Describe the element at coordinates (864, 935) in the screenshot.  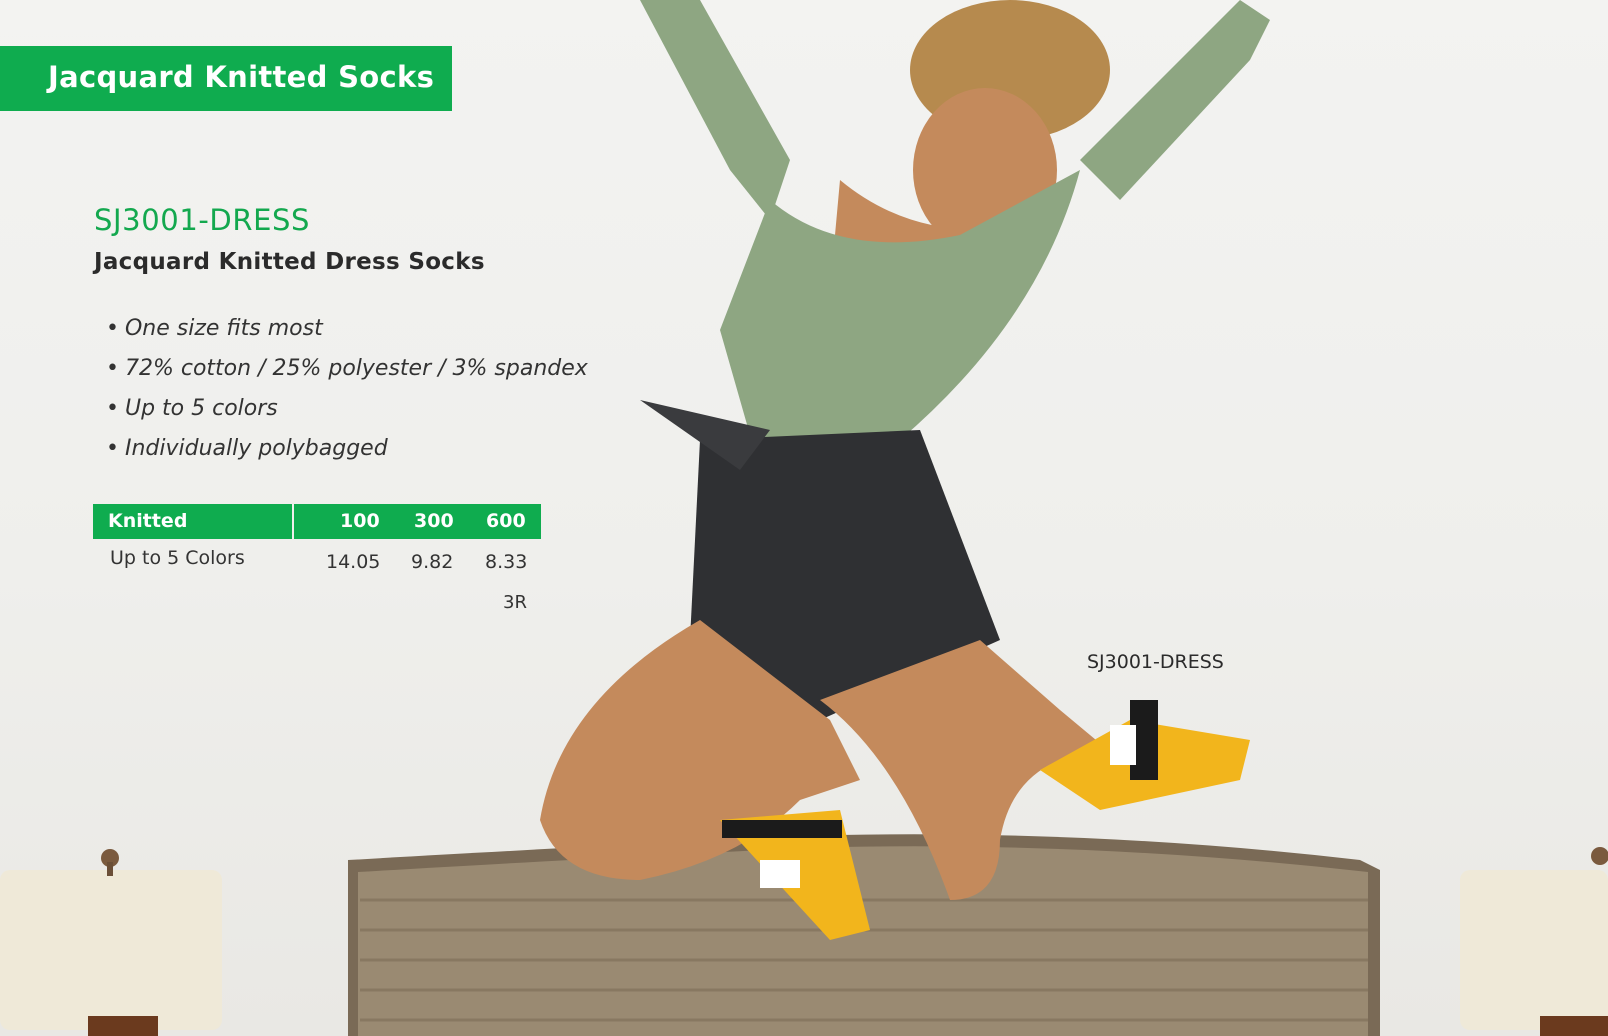
I see `headboard` at that location.